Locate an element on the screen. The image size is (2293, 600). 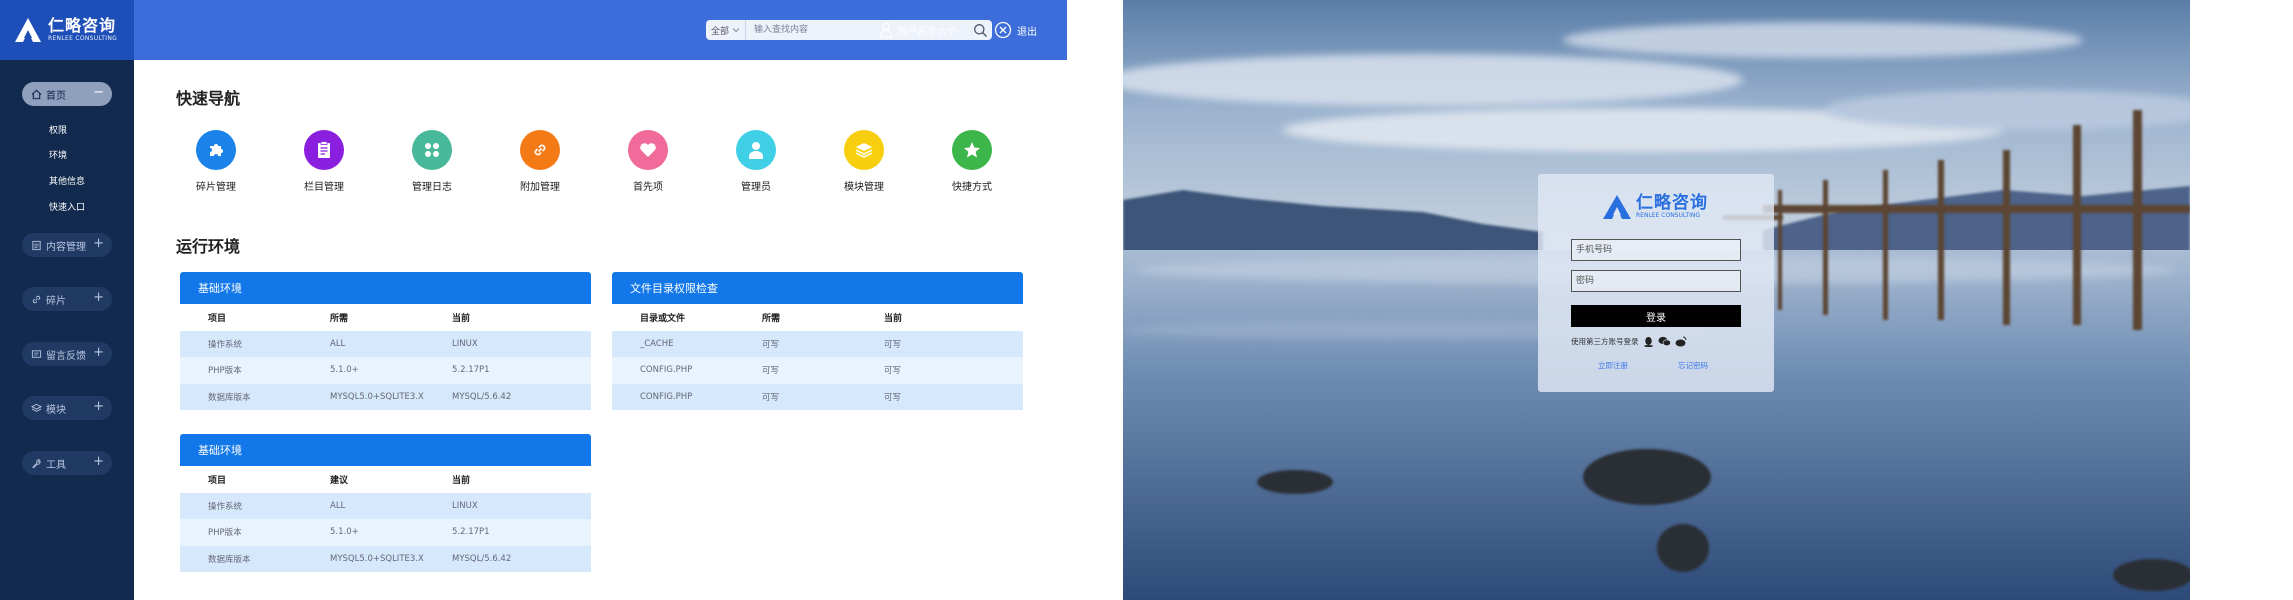
sidebar-item-label: 首页 is located at coordinates (56, 96).